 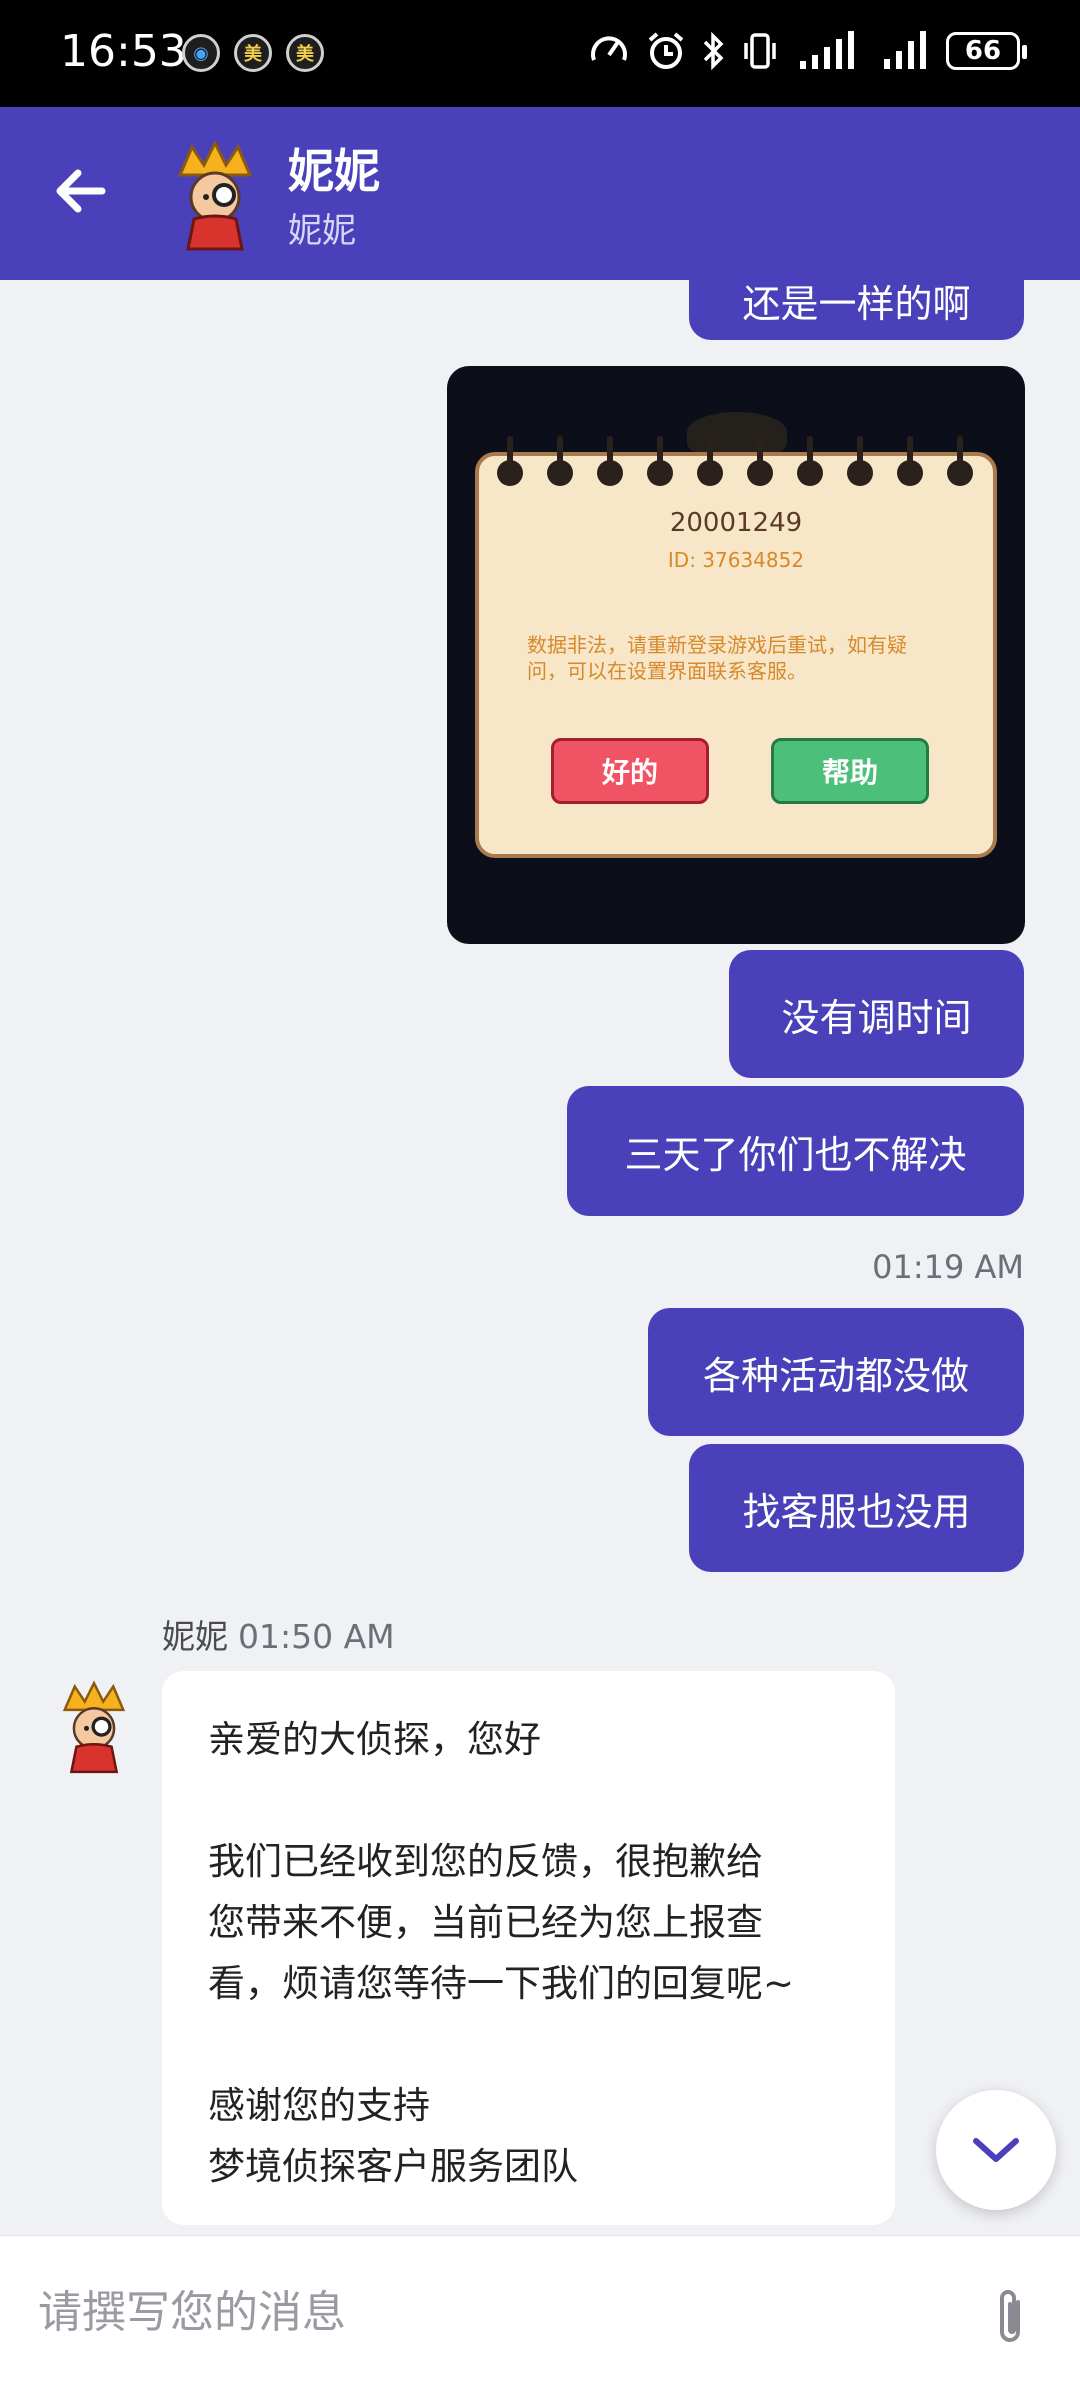 What do you see at coordinates (540, 193) in the screenshot?
I see `chat-header: 妮妮 妮妮` at bounding box center [540, 193].